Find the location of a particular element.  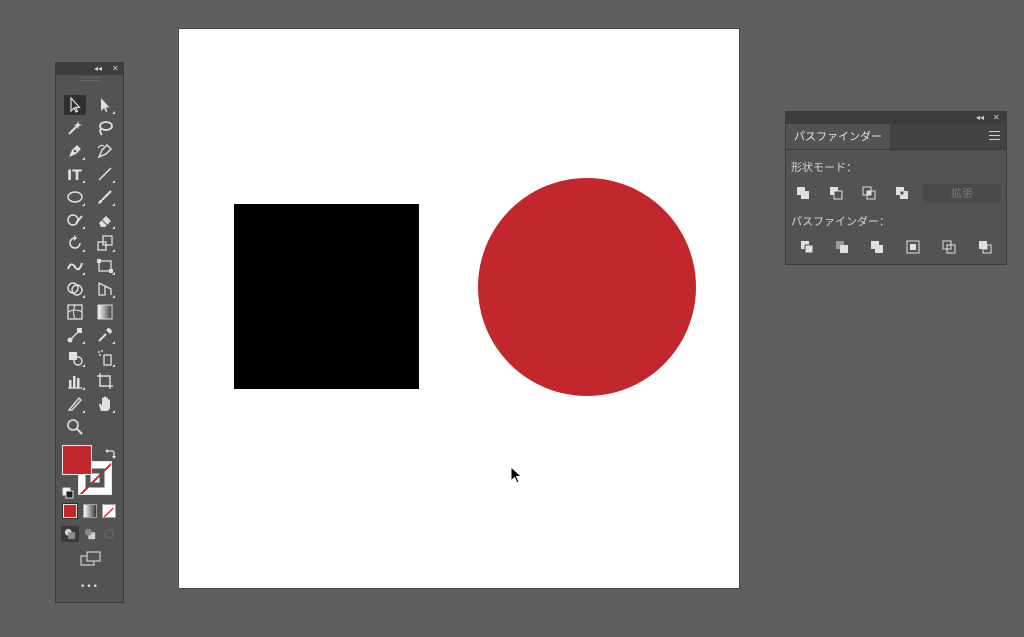

draw-behind-button is located at coordinates (90, 534).